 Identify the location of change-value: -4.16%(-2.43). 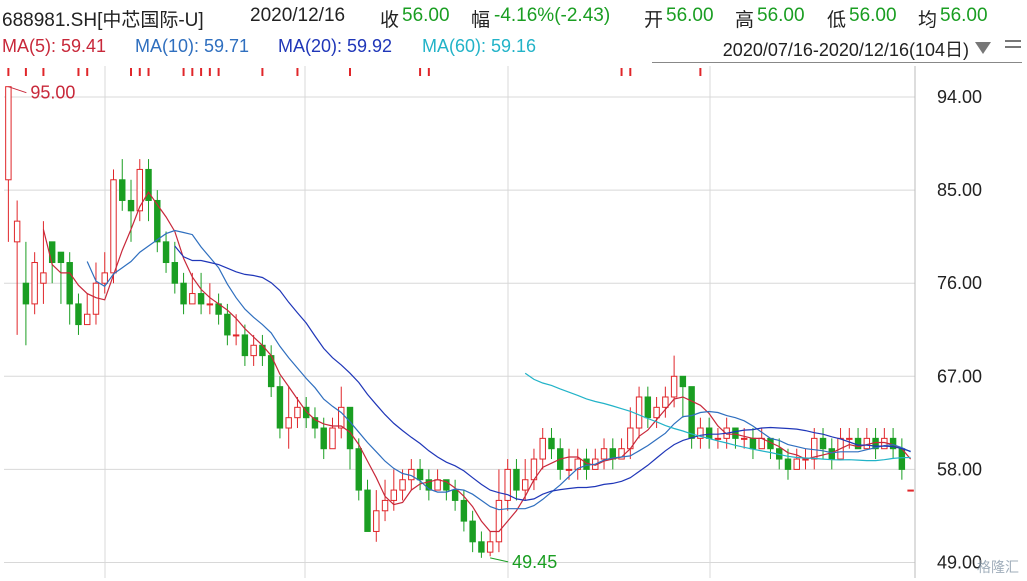
(552, 15).